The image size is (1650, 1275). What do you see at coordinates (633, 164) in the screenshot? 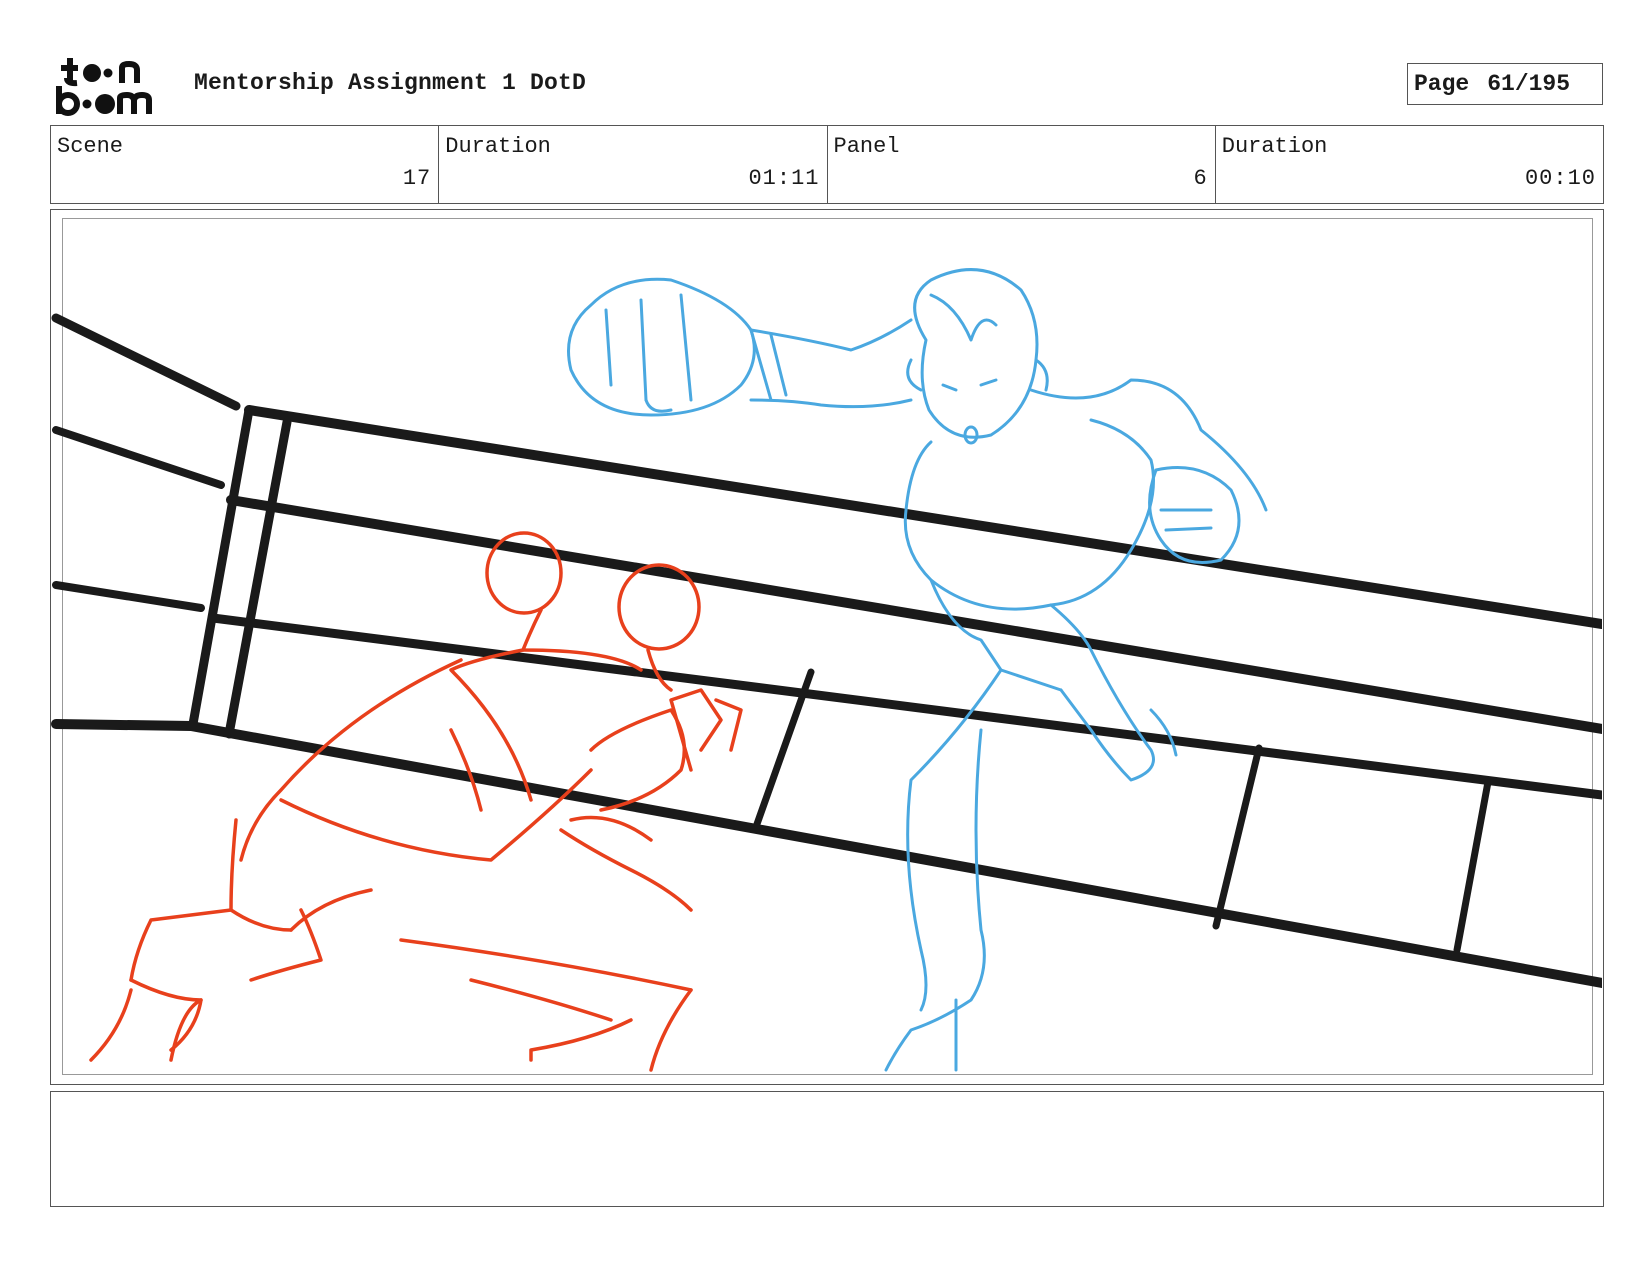
I see `scene-duration-cell: Duration 01:11` at bounding box center [633, 164].